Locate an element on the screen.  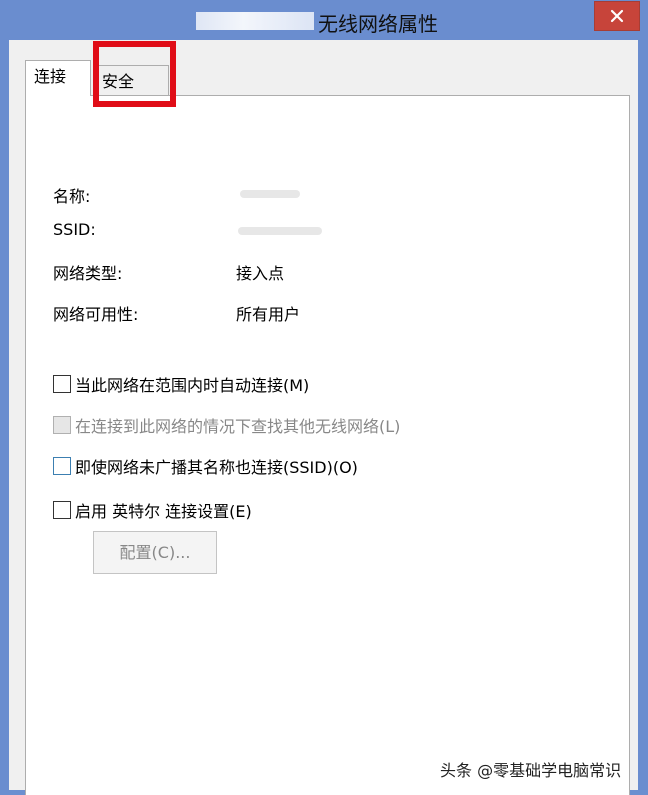
watermark: 头条 @零基础学电脑常识 is located at coordinates (531, 770).